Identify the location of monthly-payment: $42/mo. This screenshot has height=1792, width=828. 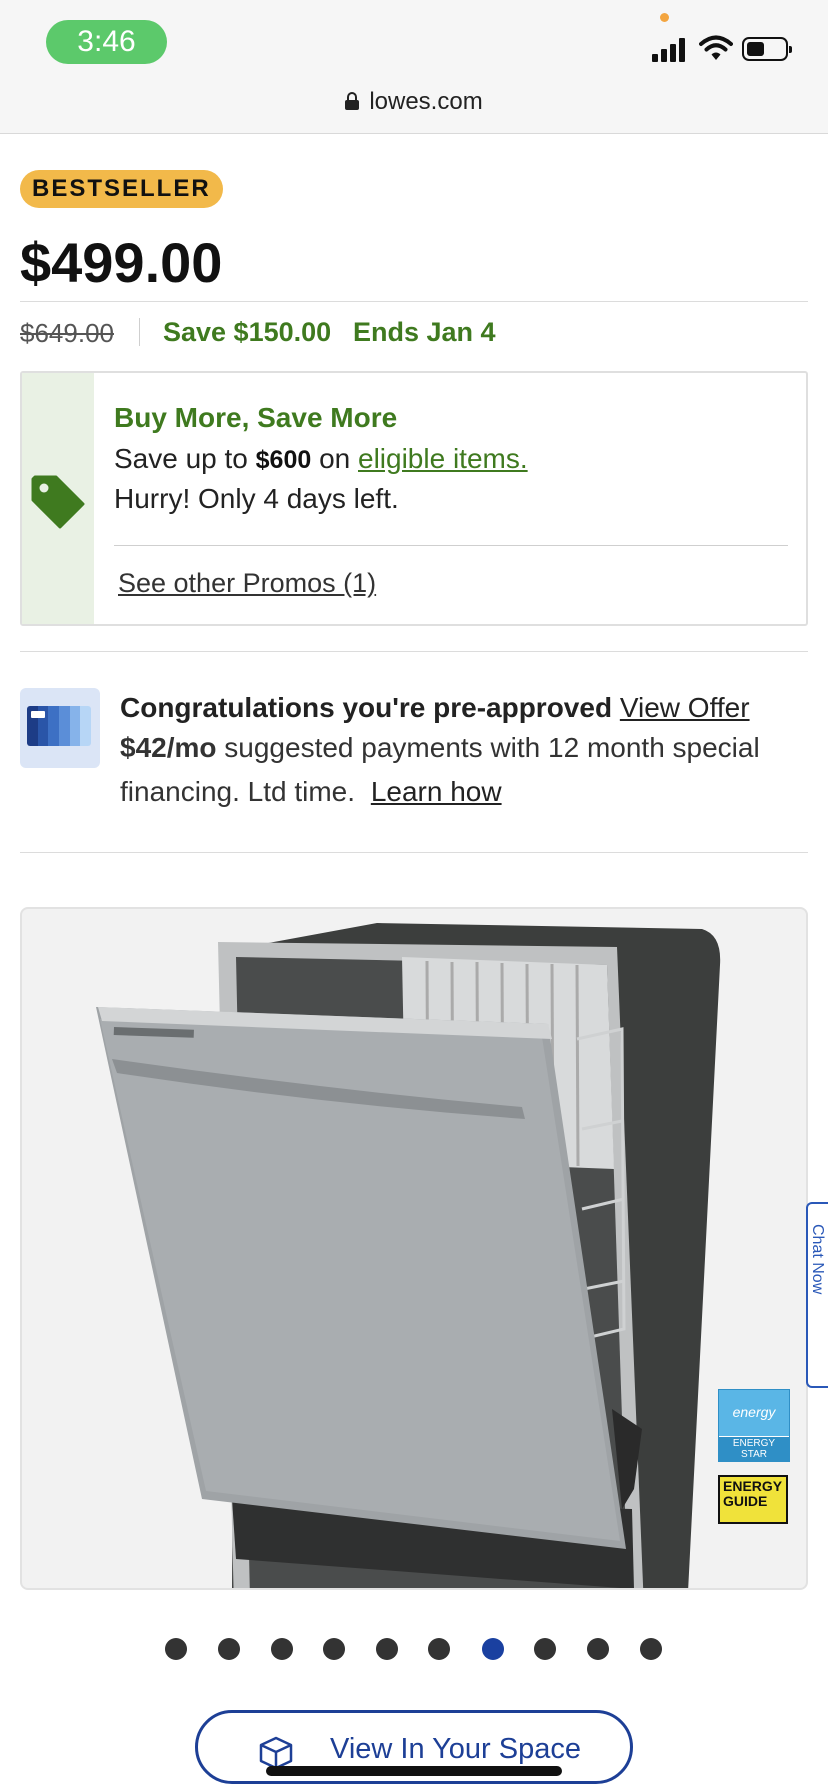
(168, 747).